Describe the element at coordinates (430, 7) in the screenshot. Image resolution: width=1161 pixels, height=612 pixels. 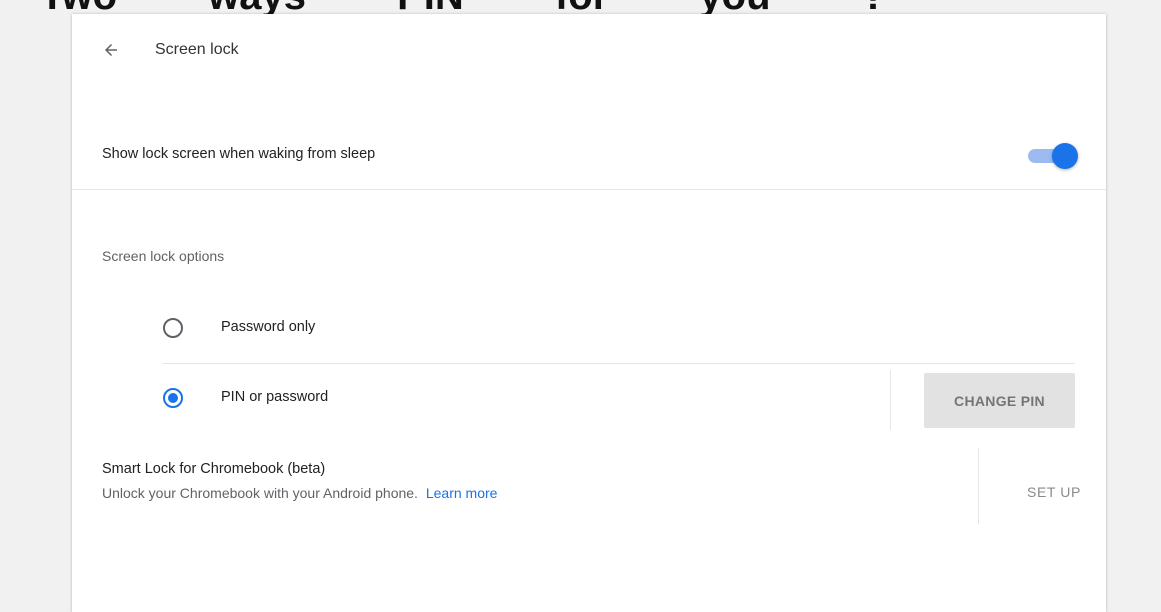
I see `cropped-heading-word: PIN` at that location.